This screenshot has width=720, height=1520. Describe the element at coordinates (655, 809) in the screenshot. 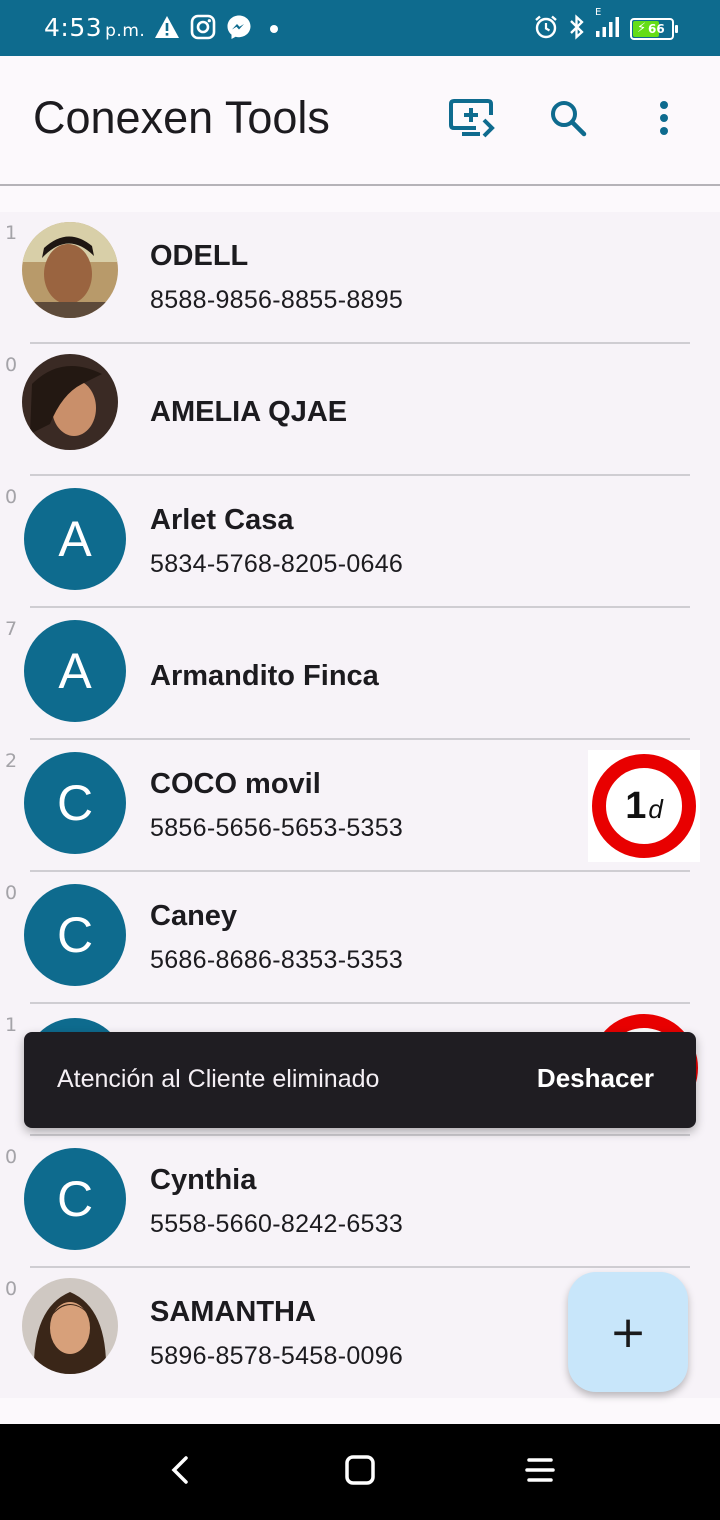

I see `badge-unit: d` at that location.